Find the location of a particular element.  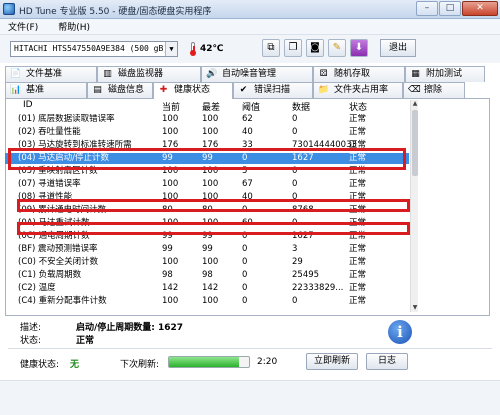

table-row: (C4) 重新分配事件计数 100 100 0 0 正常 is located at coordinates (207, 301).